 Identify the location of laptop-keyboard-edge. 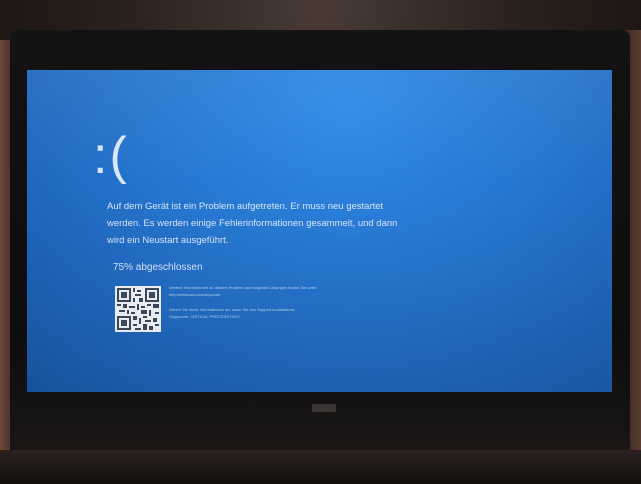
(320, 467).